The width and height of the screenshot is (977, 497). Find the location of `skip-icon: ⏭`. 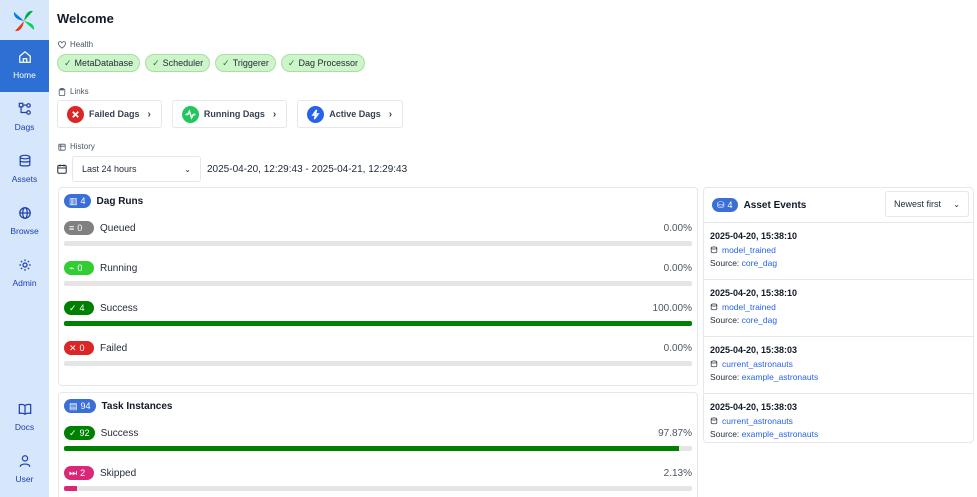

skip-icon: ⏭ is located at coordinates (73, 472).